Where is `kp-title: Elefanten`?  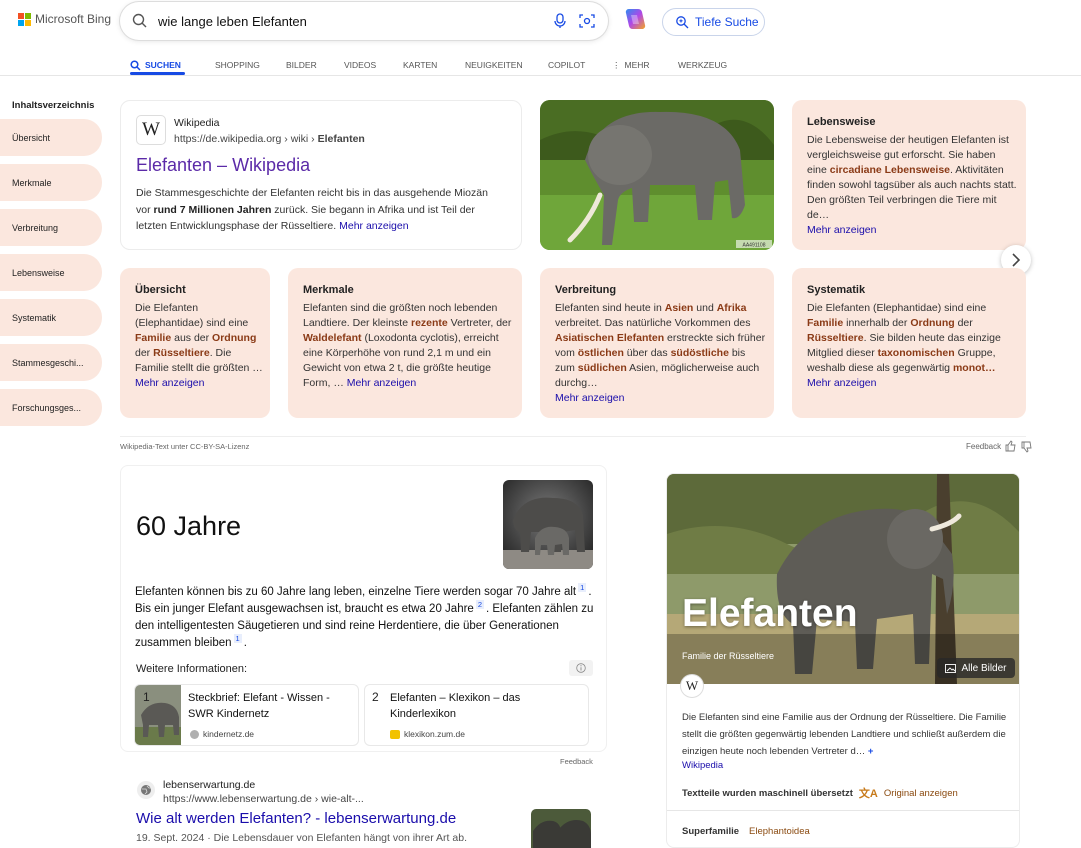
kp-title: Elefanten is located at coordinates (770, 613).